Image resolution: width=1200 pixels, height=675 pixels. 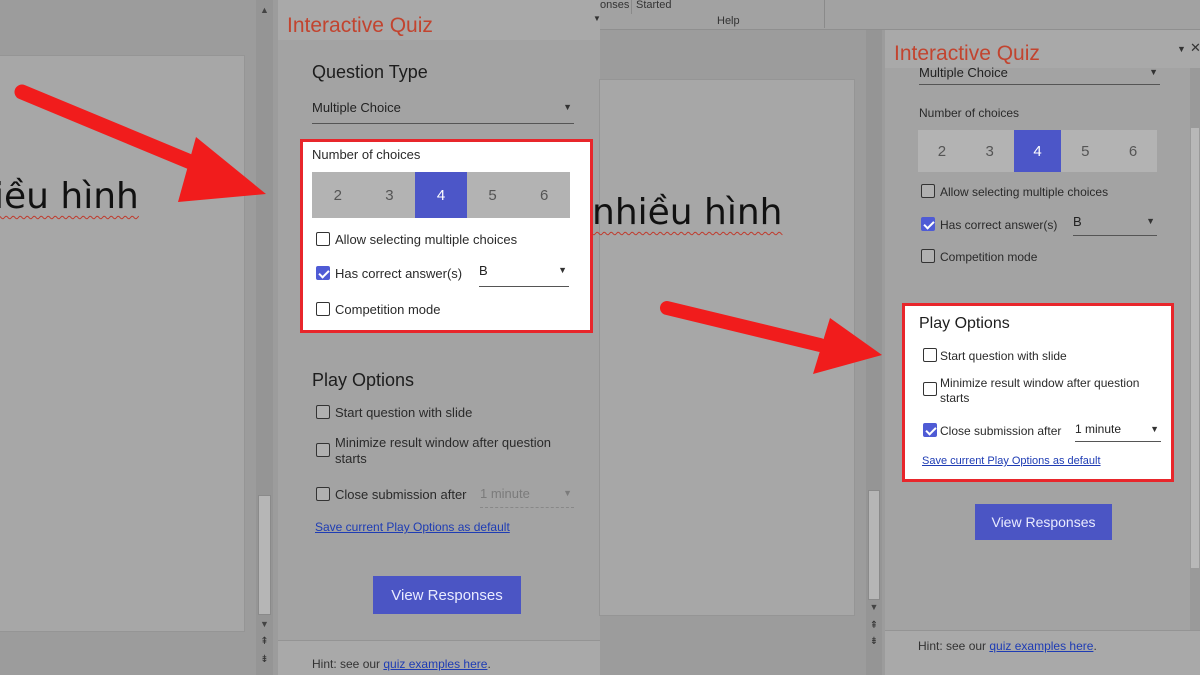 I want to click on slide-scrollbar-left: ▲ ▼ ⇞ ⇟, so click(x=264, y=337).